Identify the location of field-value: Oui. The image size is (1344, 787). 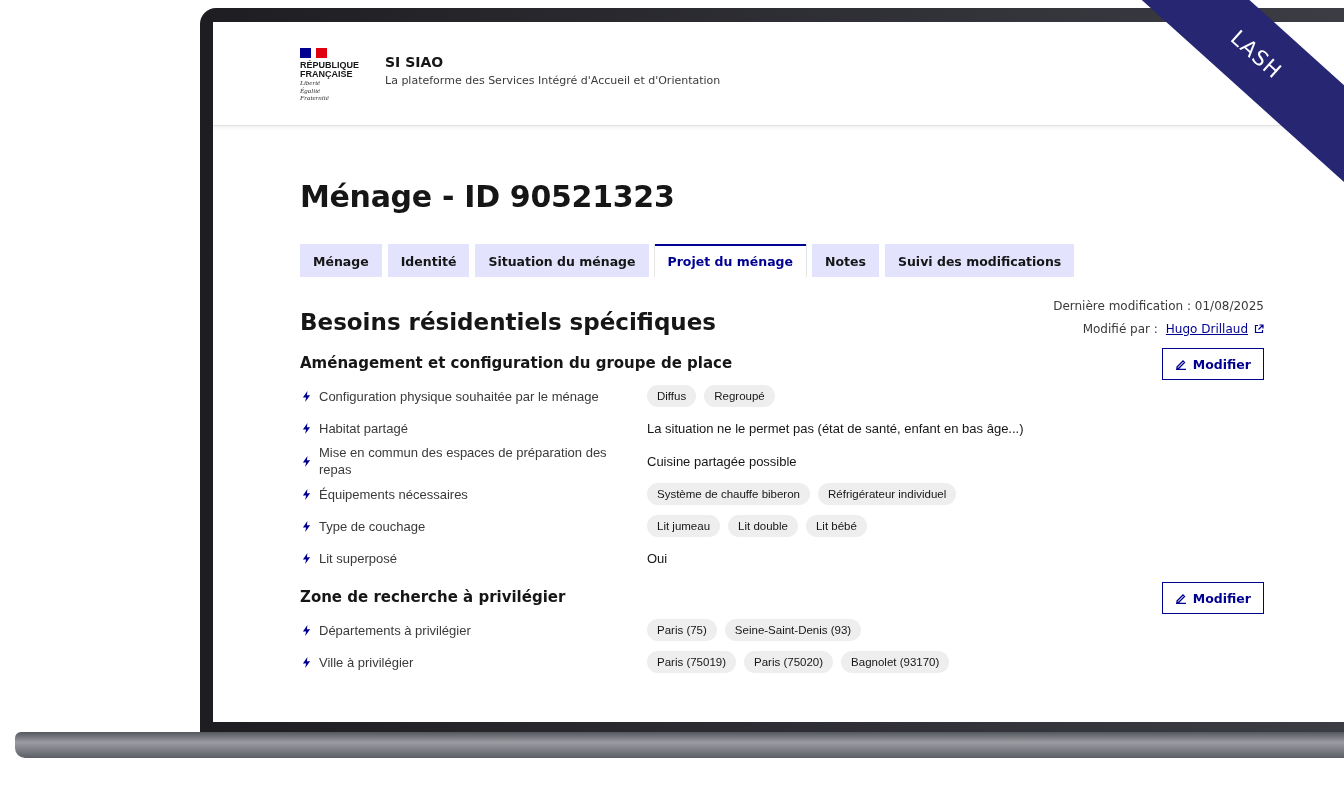
(658, 558).